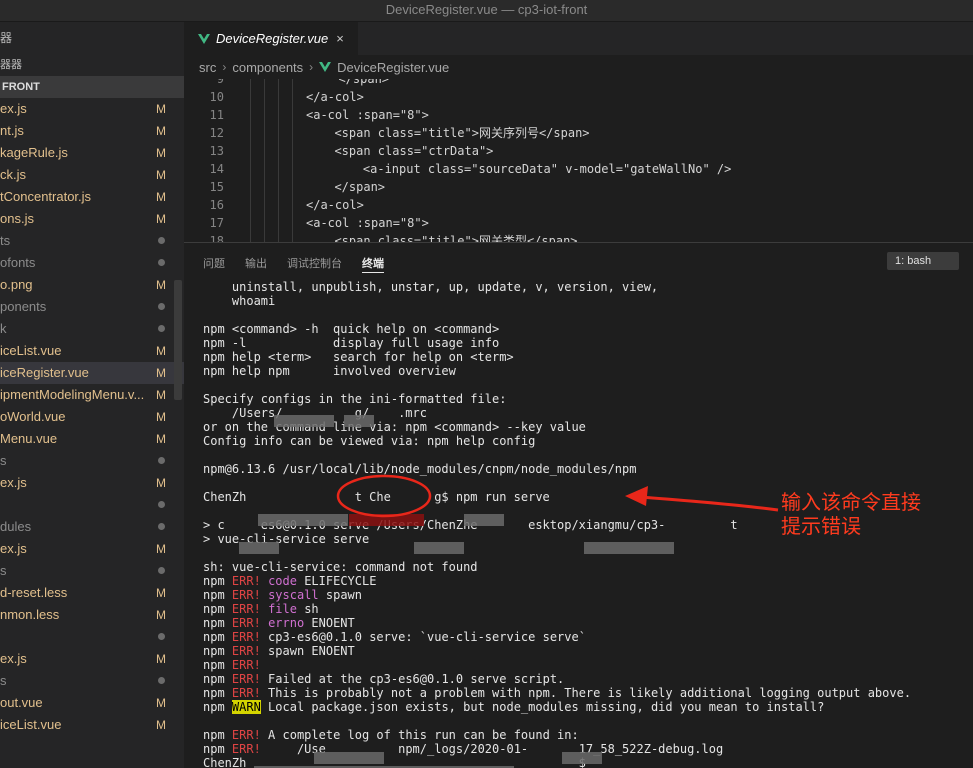  What do you see at coordinates (851, 503) in the screenshot?
I see `annotation-line: 输入该命令直接` at bounding box center [851, 503].